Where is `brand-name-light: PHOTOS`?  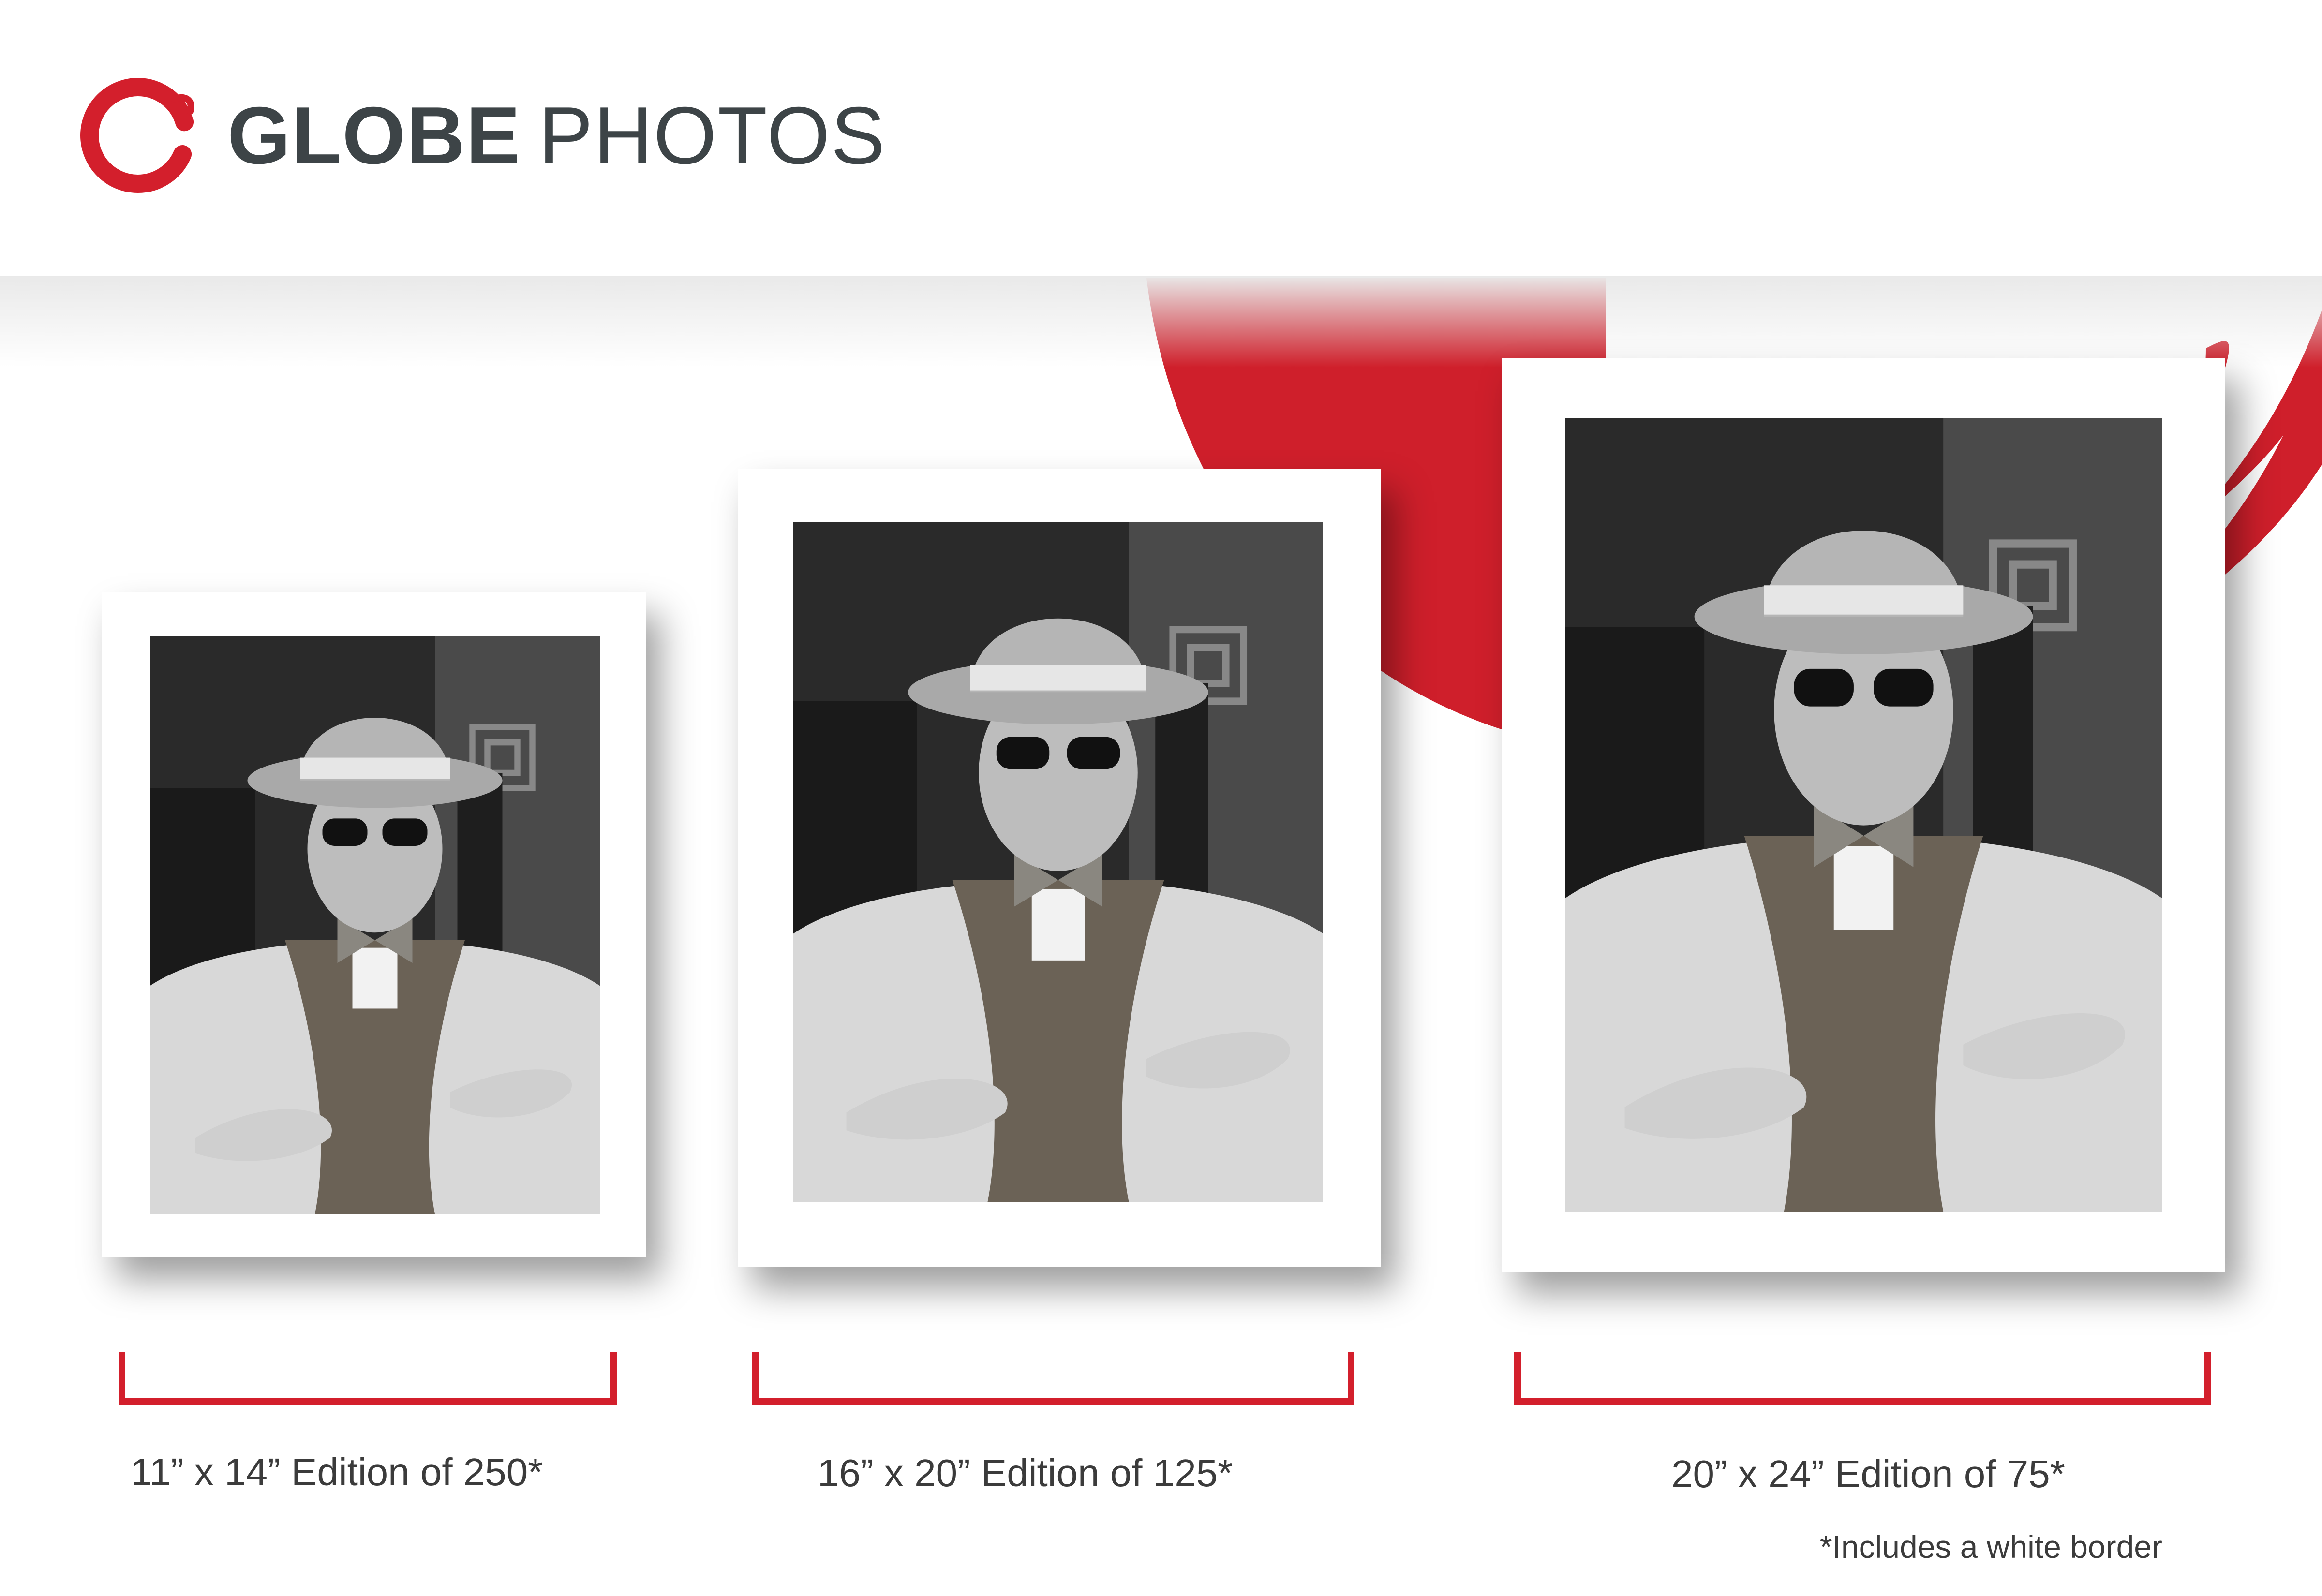 brand-name-light: PHOTOS is located at coordinates (712, 135).